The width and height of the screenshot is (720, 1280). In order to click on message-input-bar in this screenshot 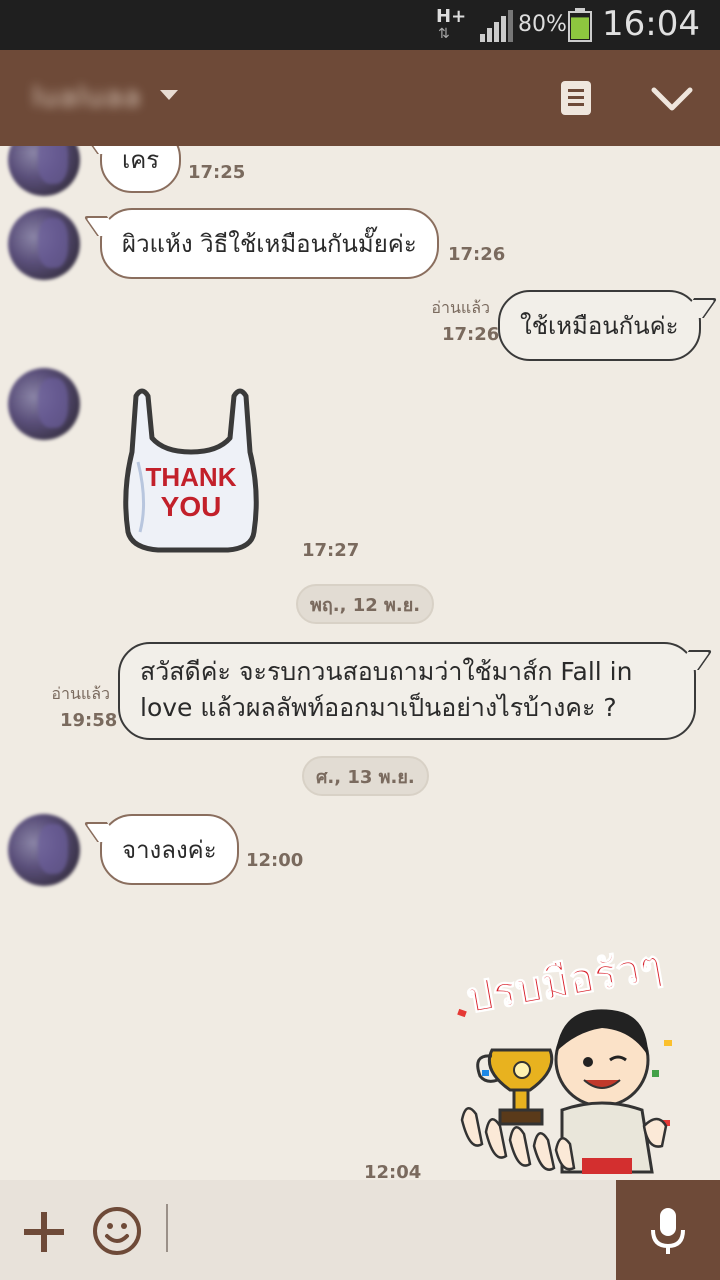, I will do `click(360, 1230)`.